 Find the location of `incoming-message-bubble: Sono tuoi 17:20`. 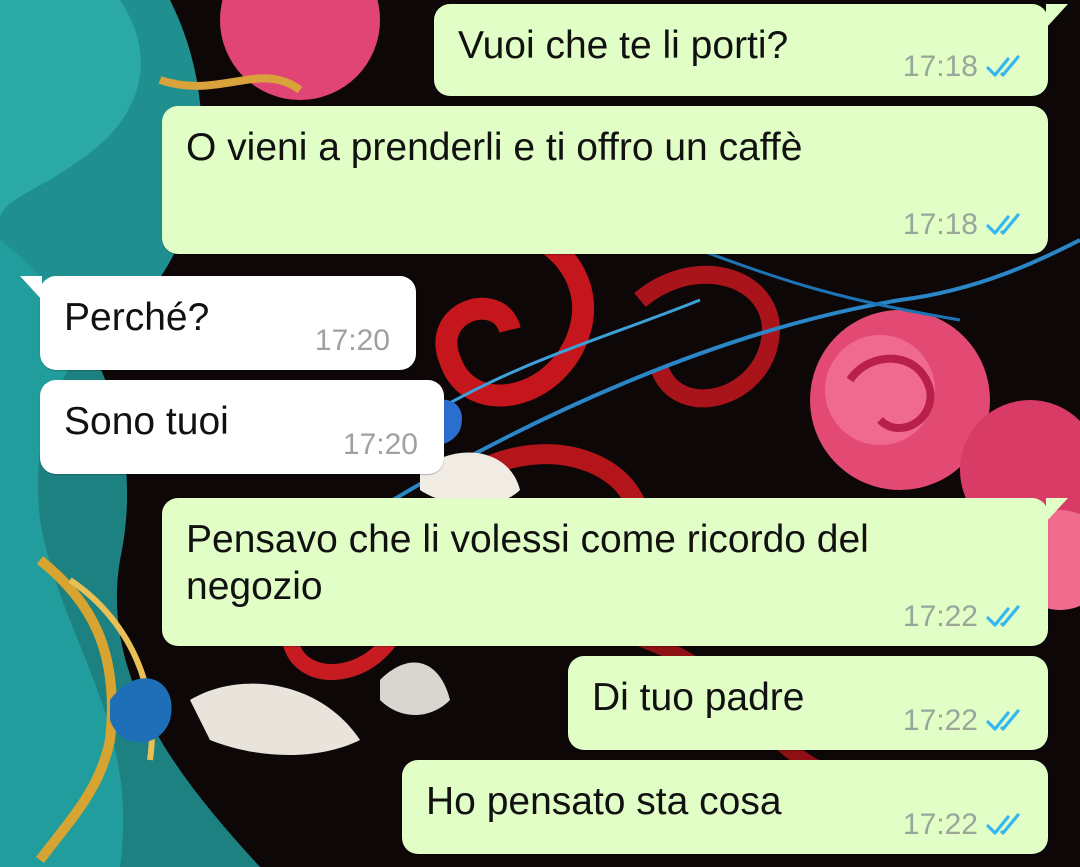

incoming-message-bubble: Sono tuoi 17:20 is located at coordinates (242, 427).